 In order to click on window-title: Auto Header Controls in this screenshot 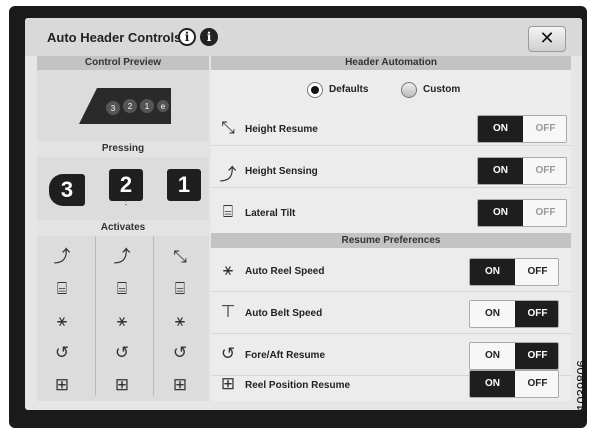, I will do `click(114, 37)`.